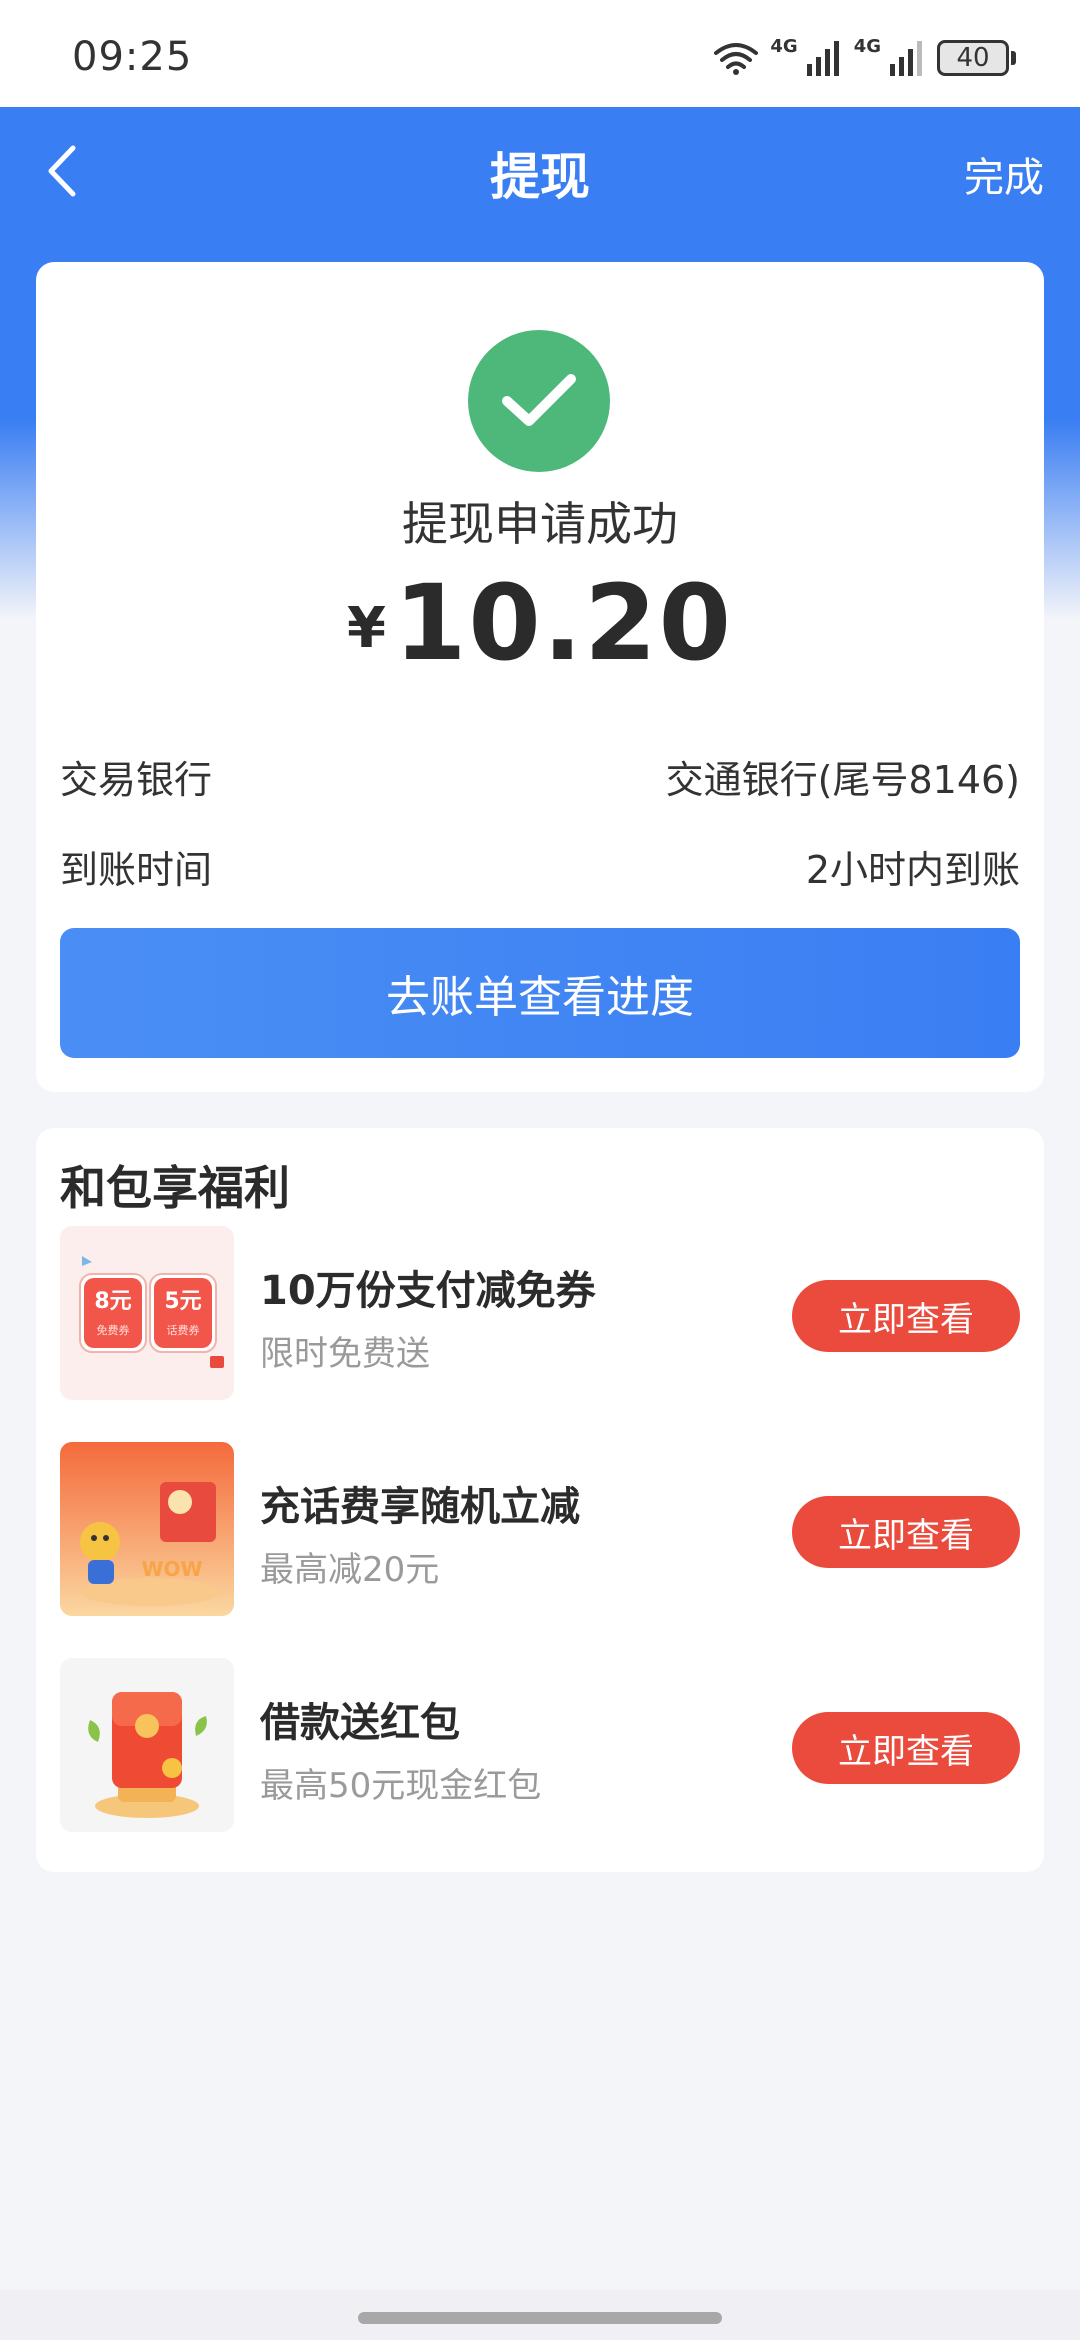 This screenshot has height=2340, width=1080. What do you see at coordinates (540, 1745) in the screenshot?
I see `benefit-item-loan: 借款送红包 最高50元现金红包 立即查看` at bounding box center [540, 1745].